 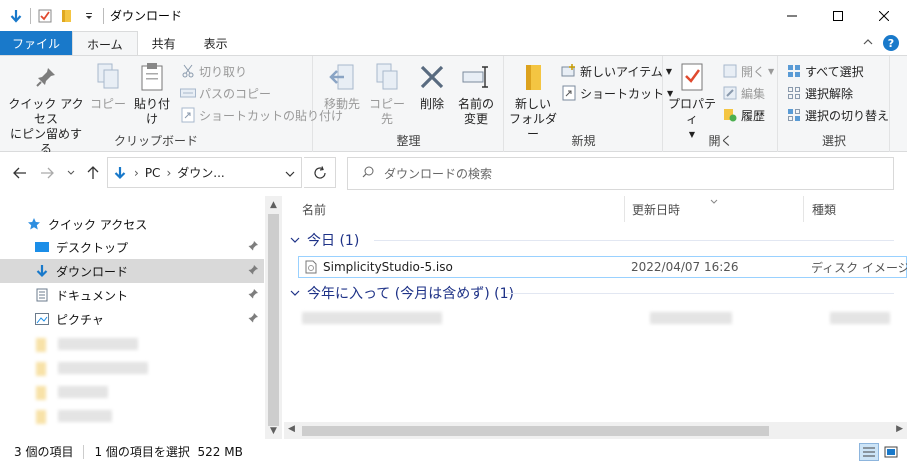 I want to click on paste-button: 貼り付け, so click(x=152, y=94).